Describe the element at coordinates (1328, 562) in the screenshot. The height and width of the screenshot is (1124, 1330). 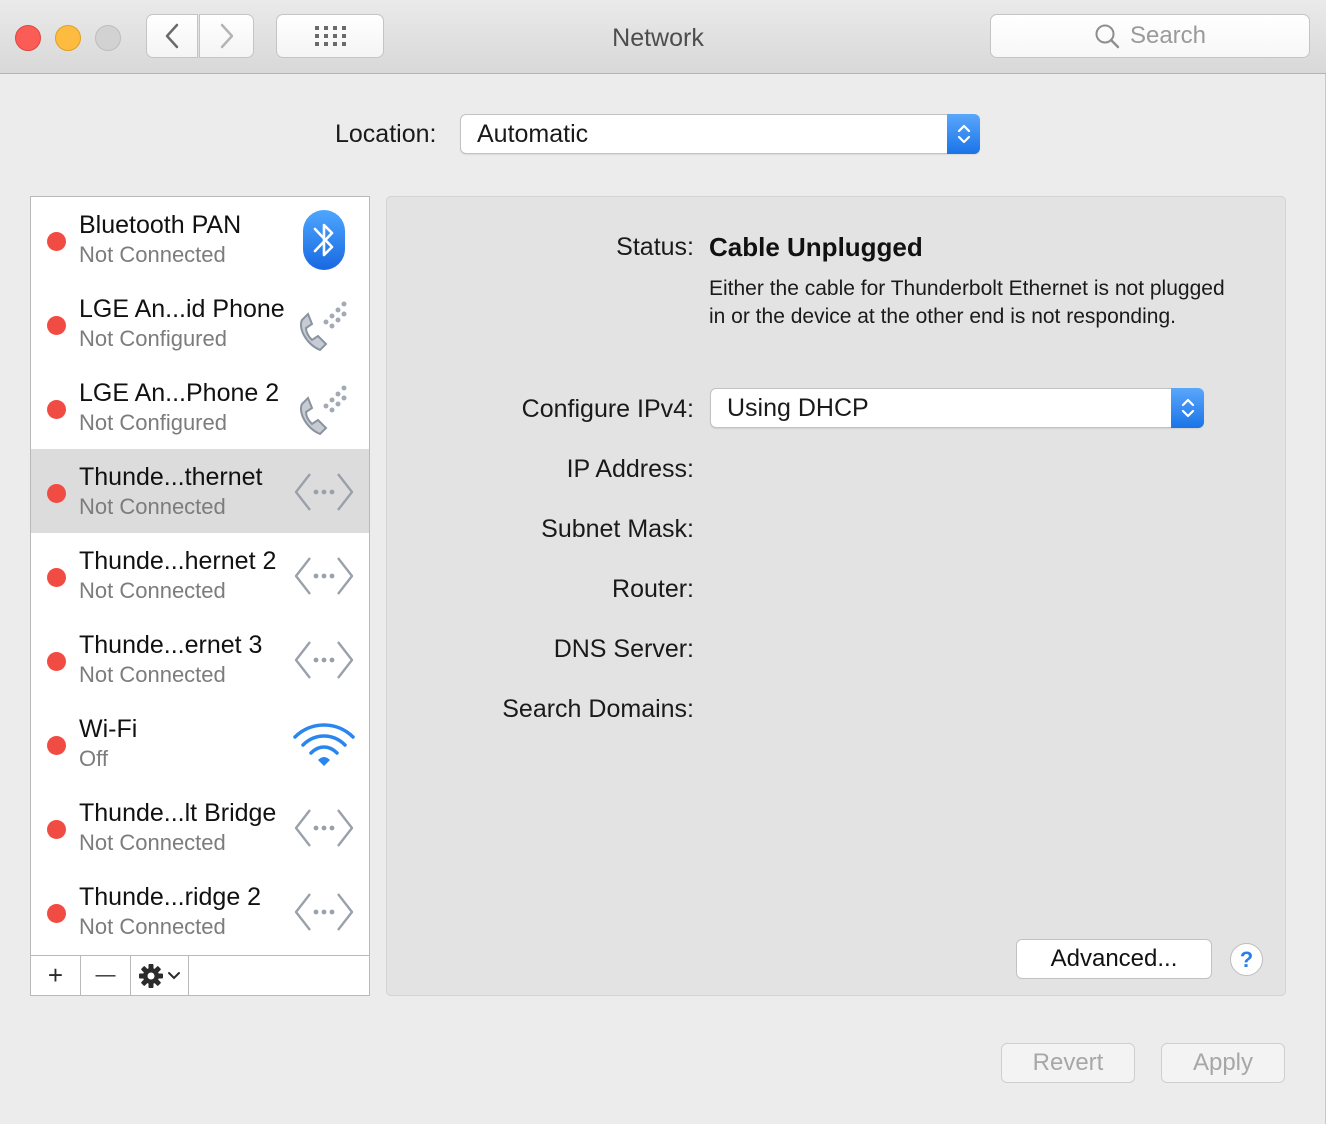
I see `background-desktop` at that location.